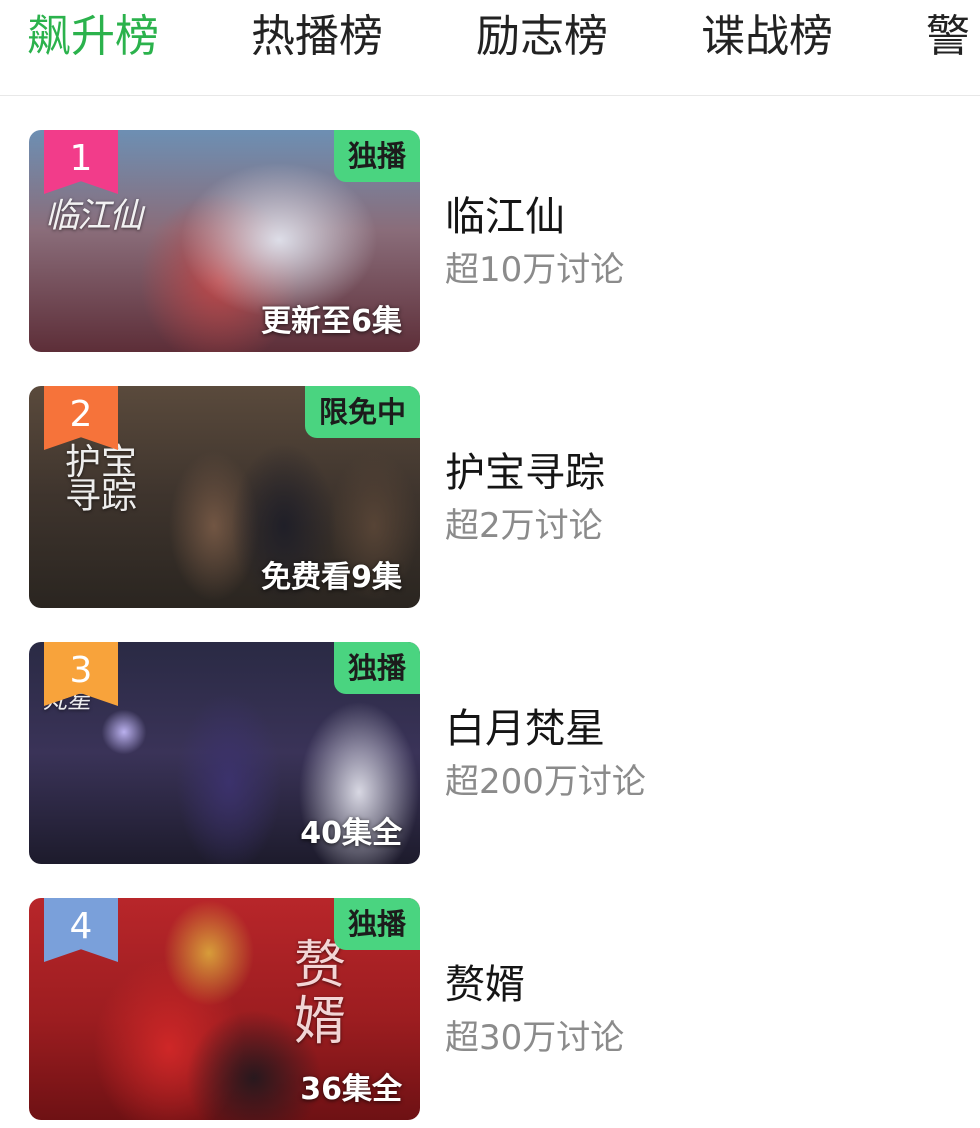 This screenshot has width=980, height=1128. Describe the element at coordinates (320, 994) in the screenshot. I see `poster-title-logo: 赘婿` at that location.